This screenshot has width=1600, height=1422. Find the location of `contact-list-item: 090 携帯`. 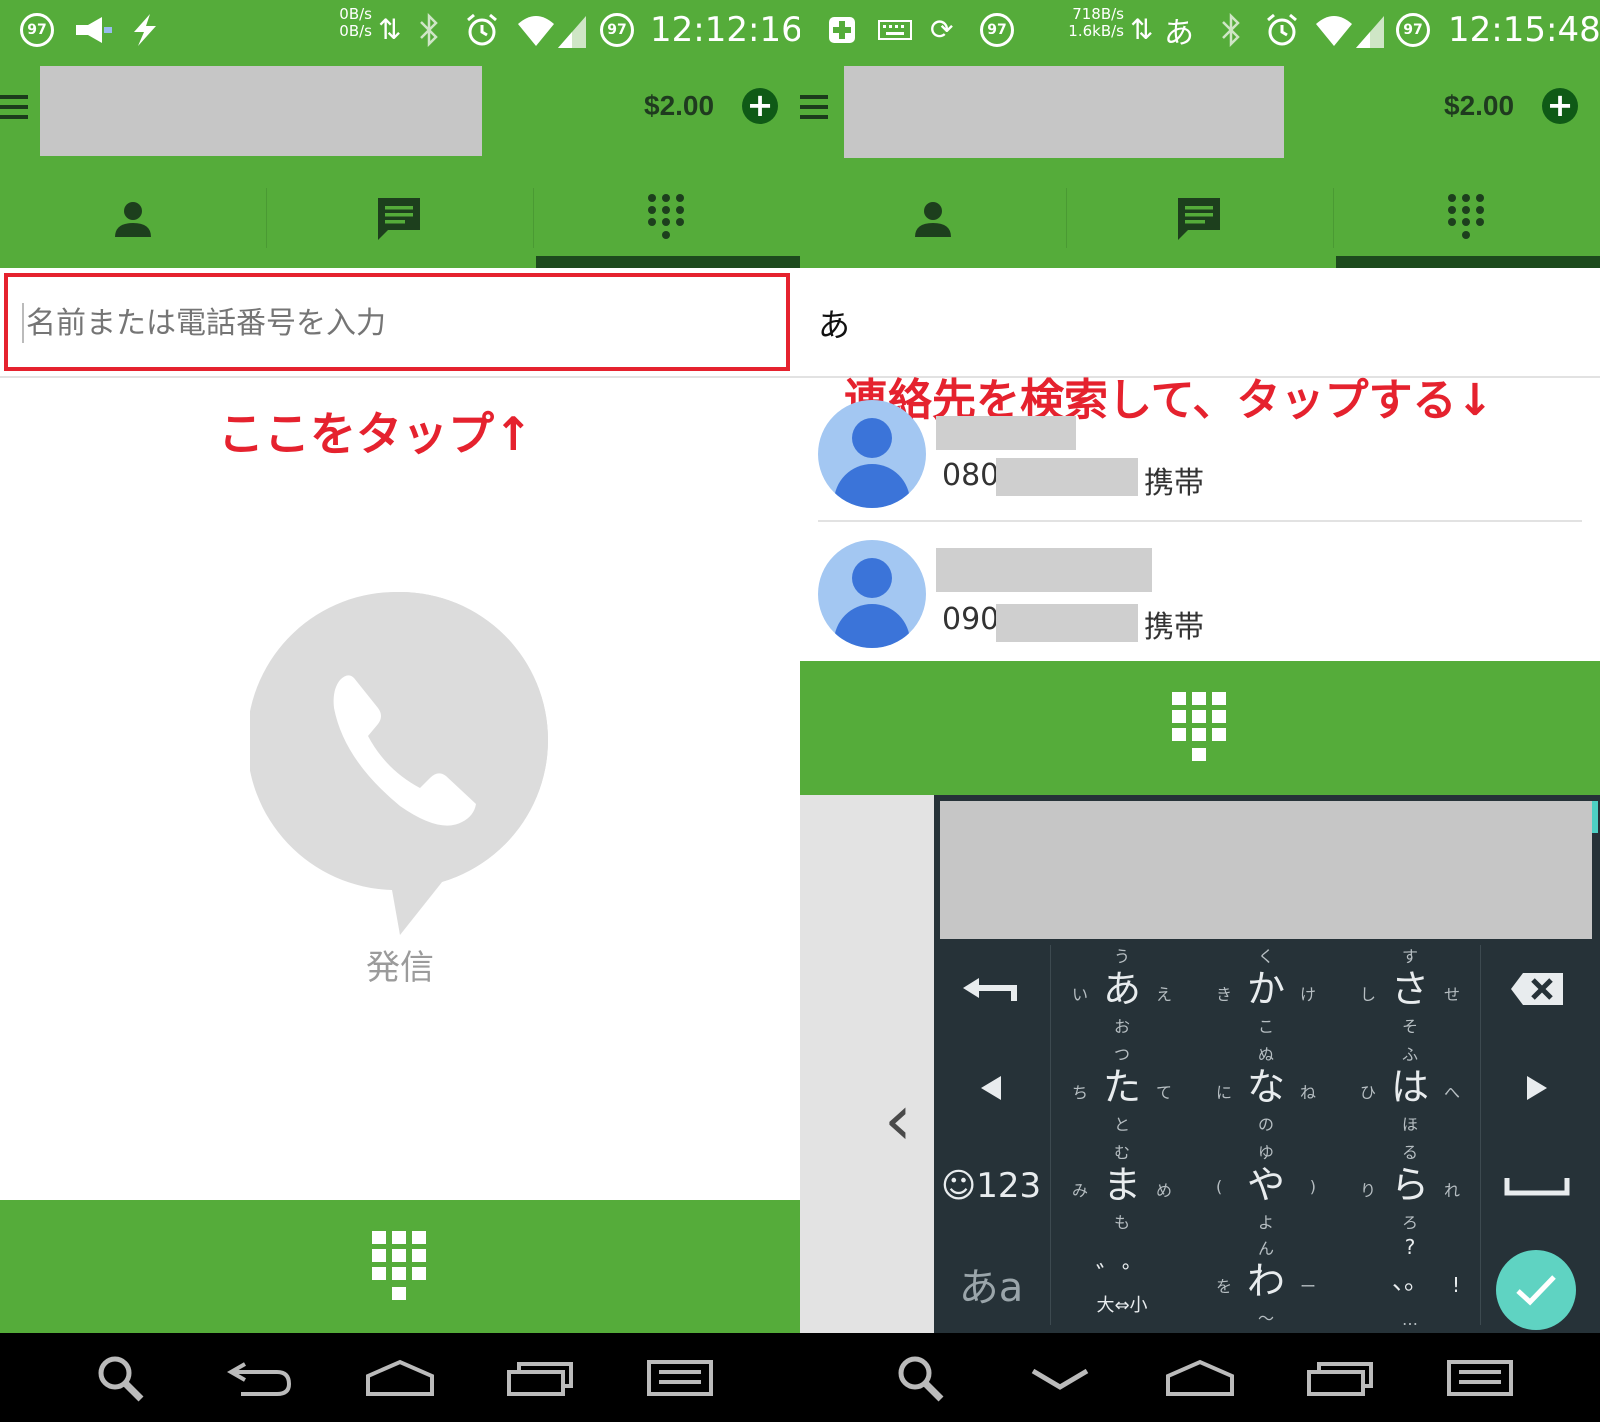

contact-list-item: 090 携帯 is located at coordinates (1200, 608).